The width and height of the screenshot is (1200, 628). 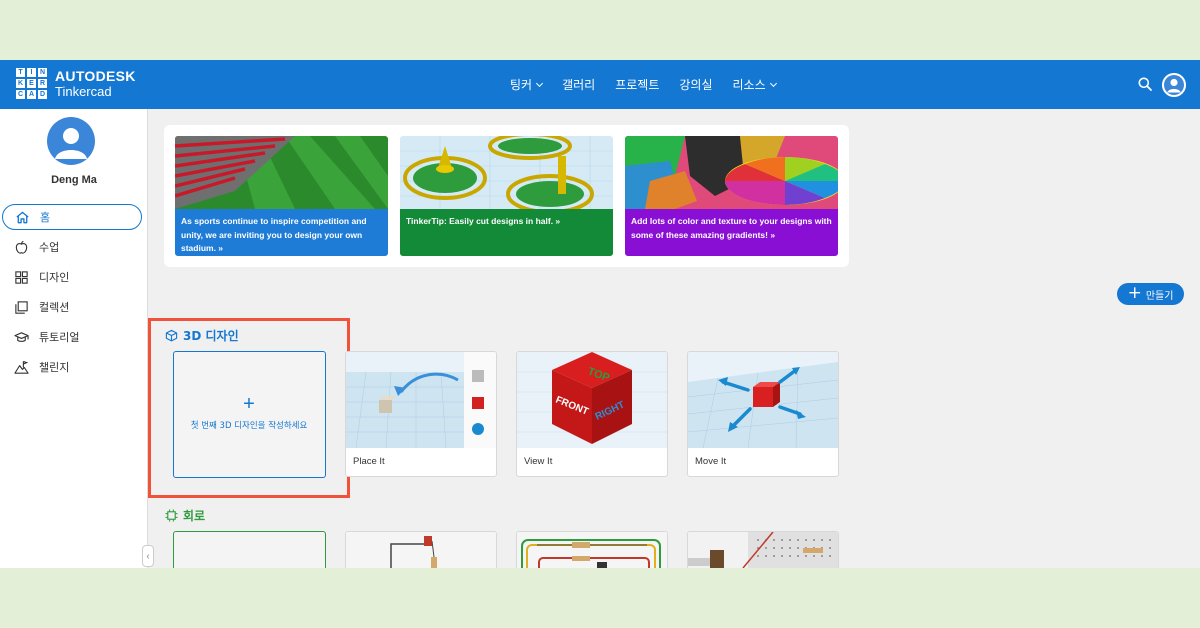 I want to click on card-label: View It, so click(x=538, y=461).